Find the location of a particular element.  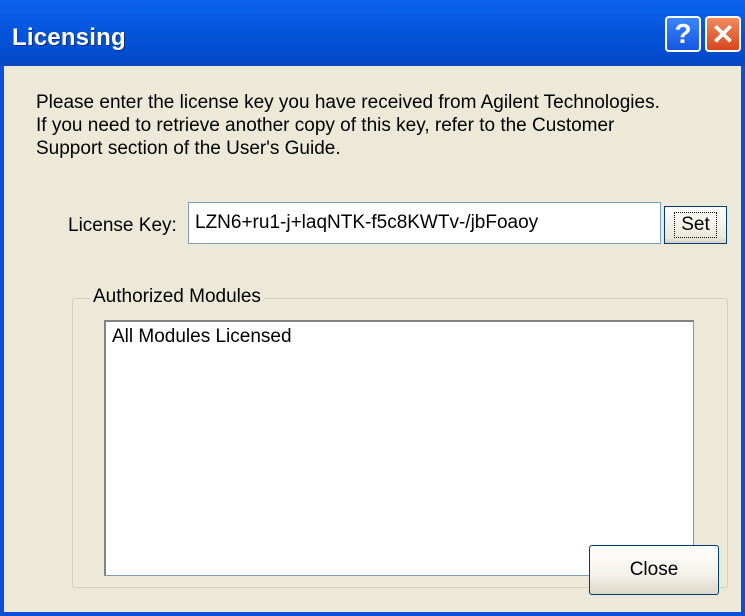

close-button: Close is located at coordinates (654, 570).